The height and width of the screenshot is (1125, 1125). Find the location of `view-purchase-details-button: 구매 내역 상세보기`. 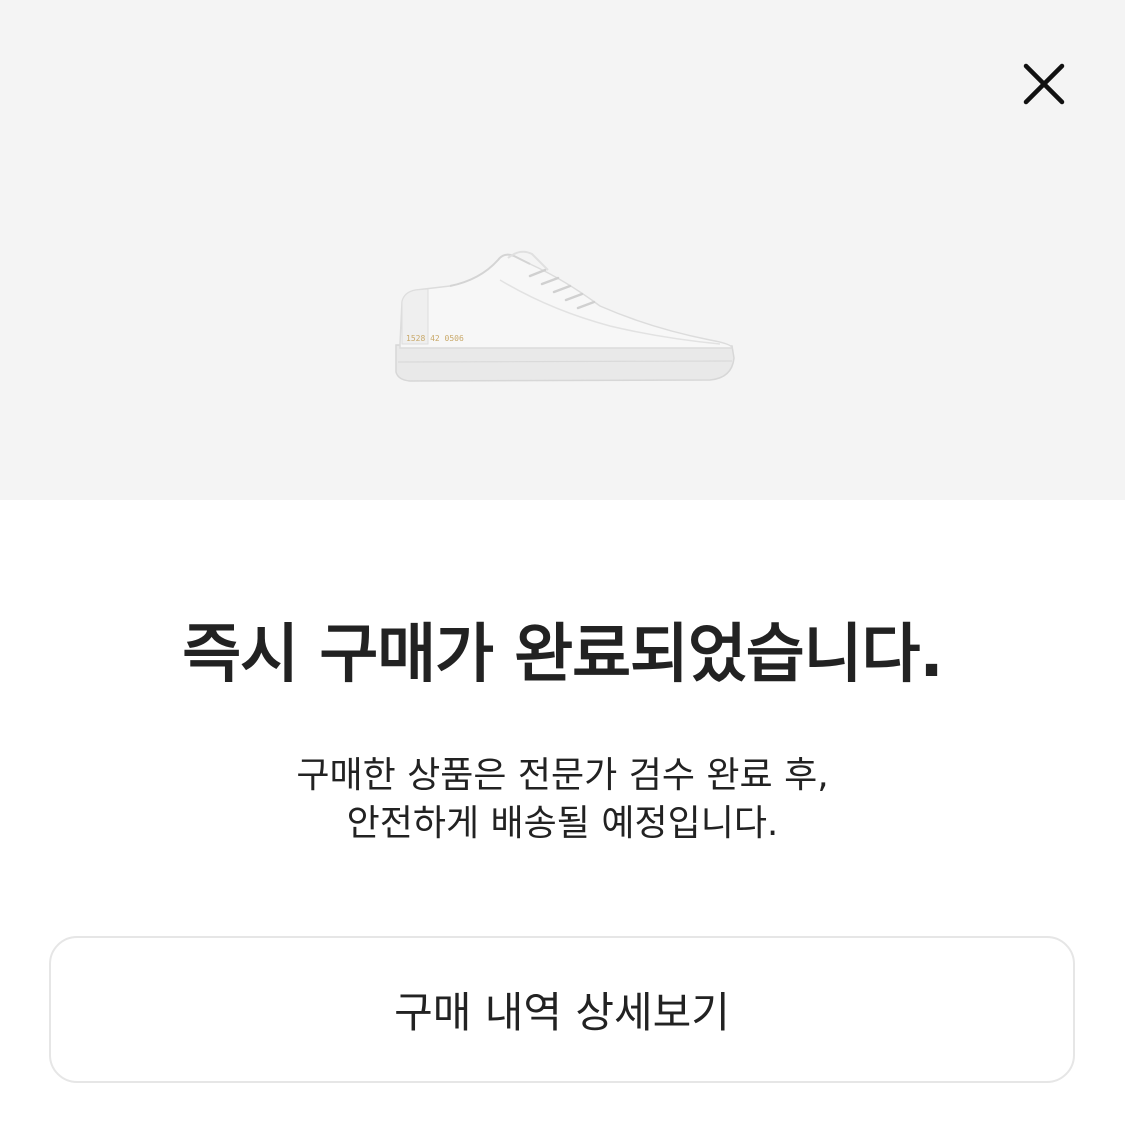

view-purchase-details-button: 구매 내역 상세보기 is located at coordinates (562, 1009).